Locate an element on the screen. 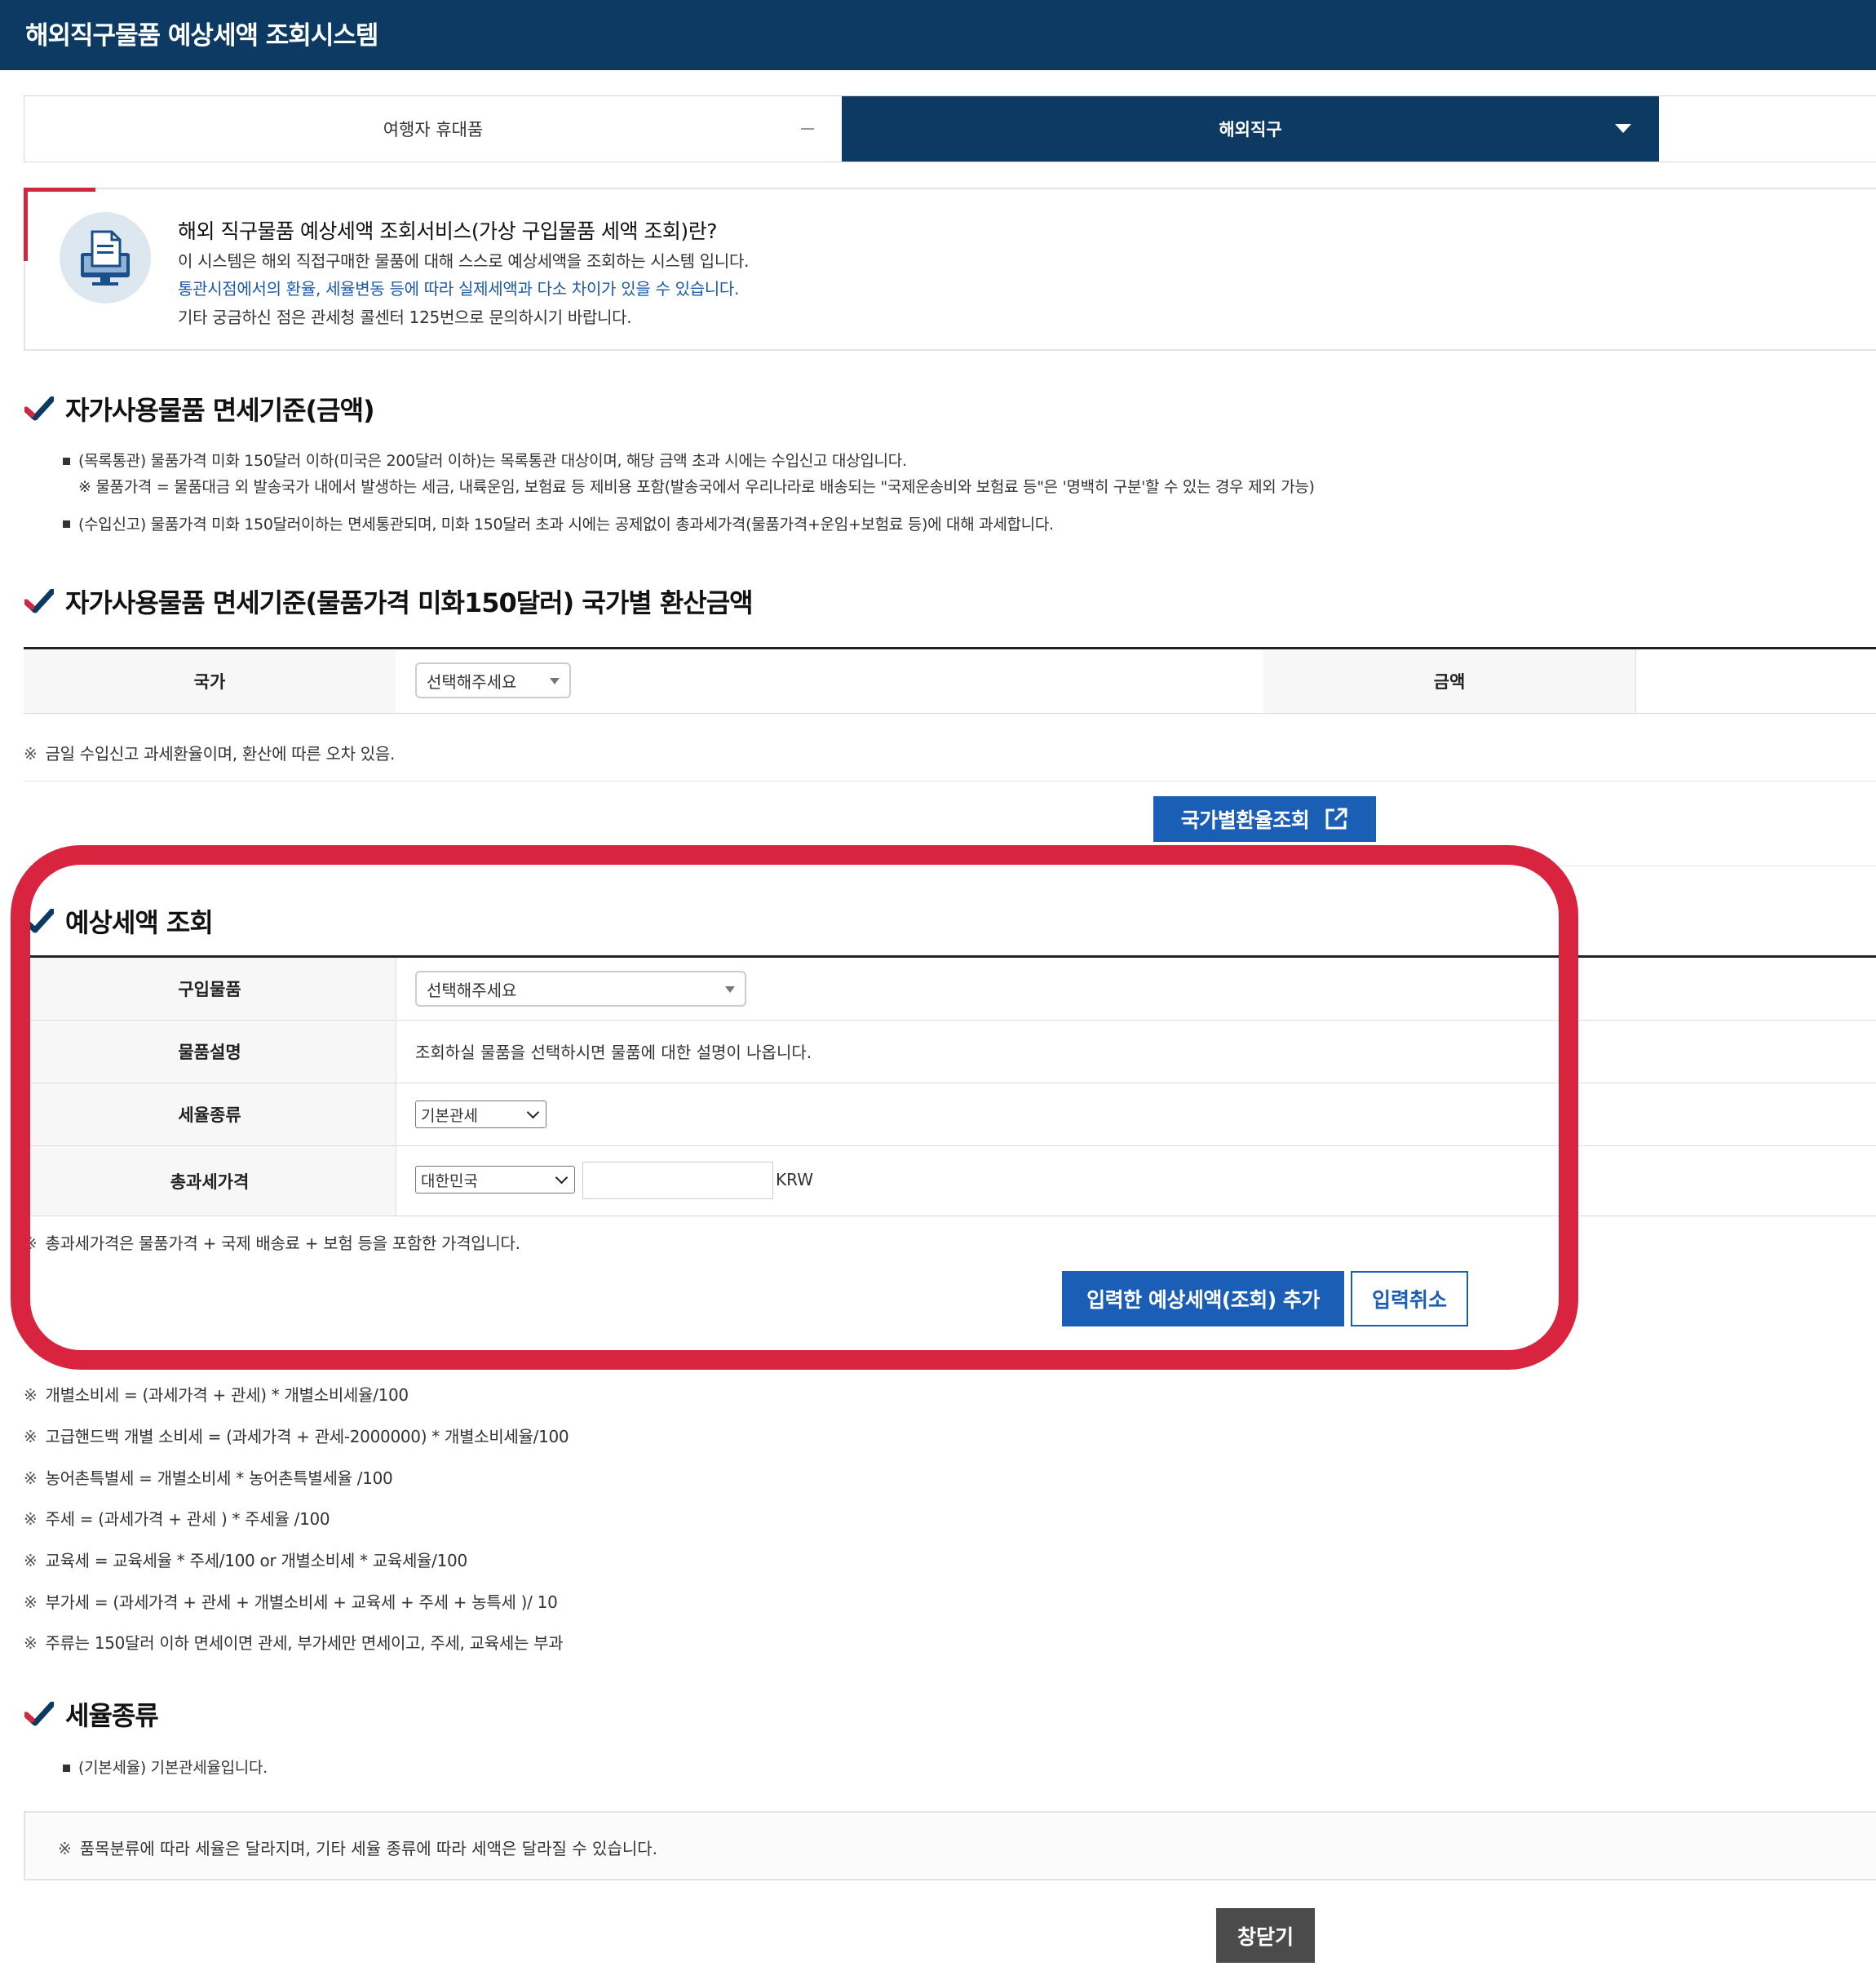  close-window-button: 창닫기 is located at coordinates (1265, 1935).